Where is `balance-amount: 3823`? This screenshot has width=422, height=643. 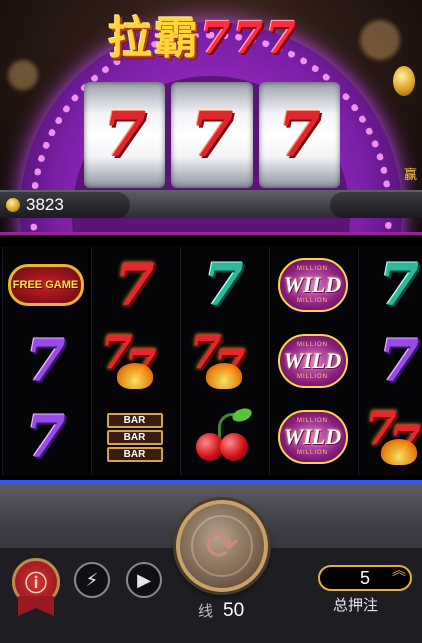
balance-amount: 3823 is located at coordinates (45, 204).